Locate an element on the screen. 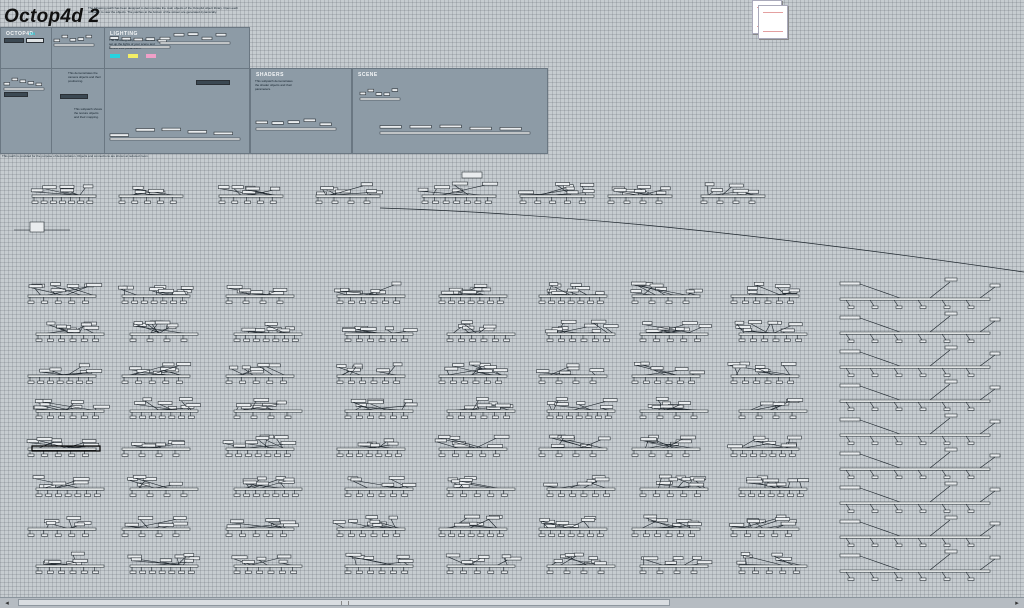 This screenshot has width=1024, height=608. scroll-right-icon: ▸ is located at coordinates (1017, 603).